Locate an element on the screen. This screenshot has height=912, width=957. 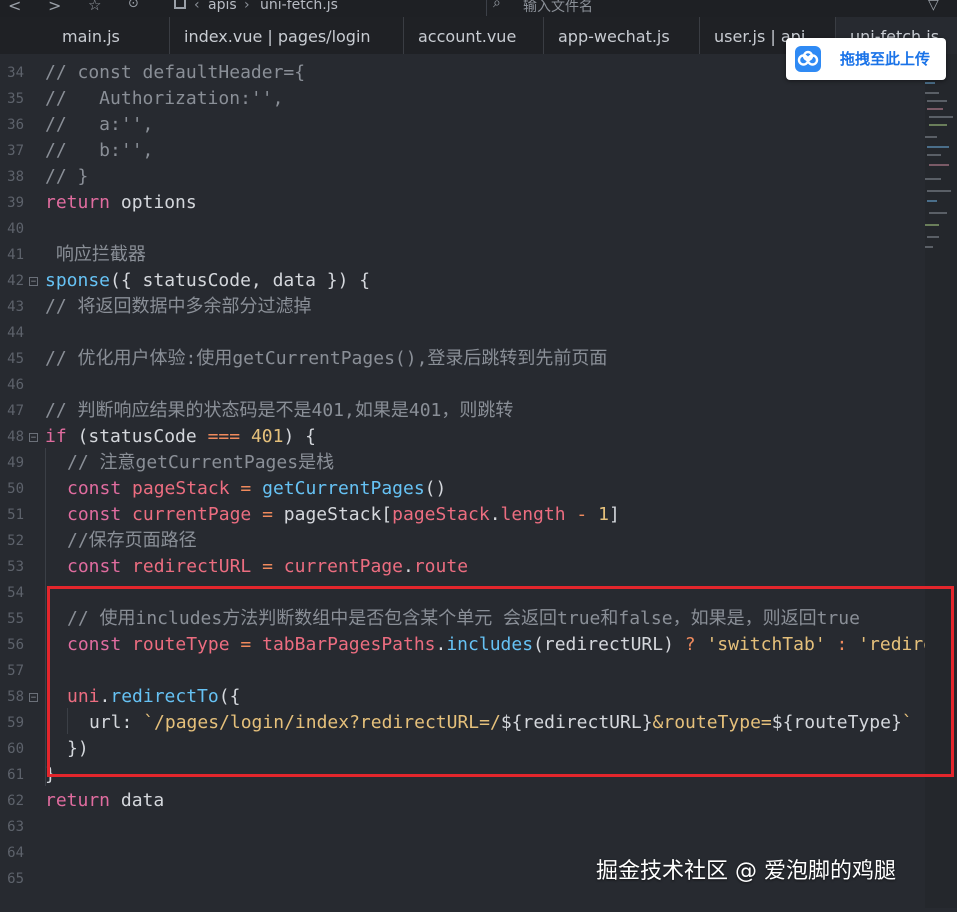
forward-arrow-icon: > is located at coordinates (54, 7).